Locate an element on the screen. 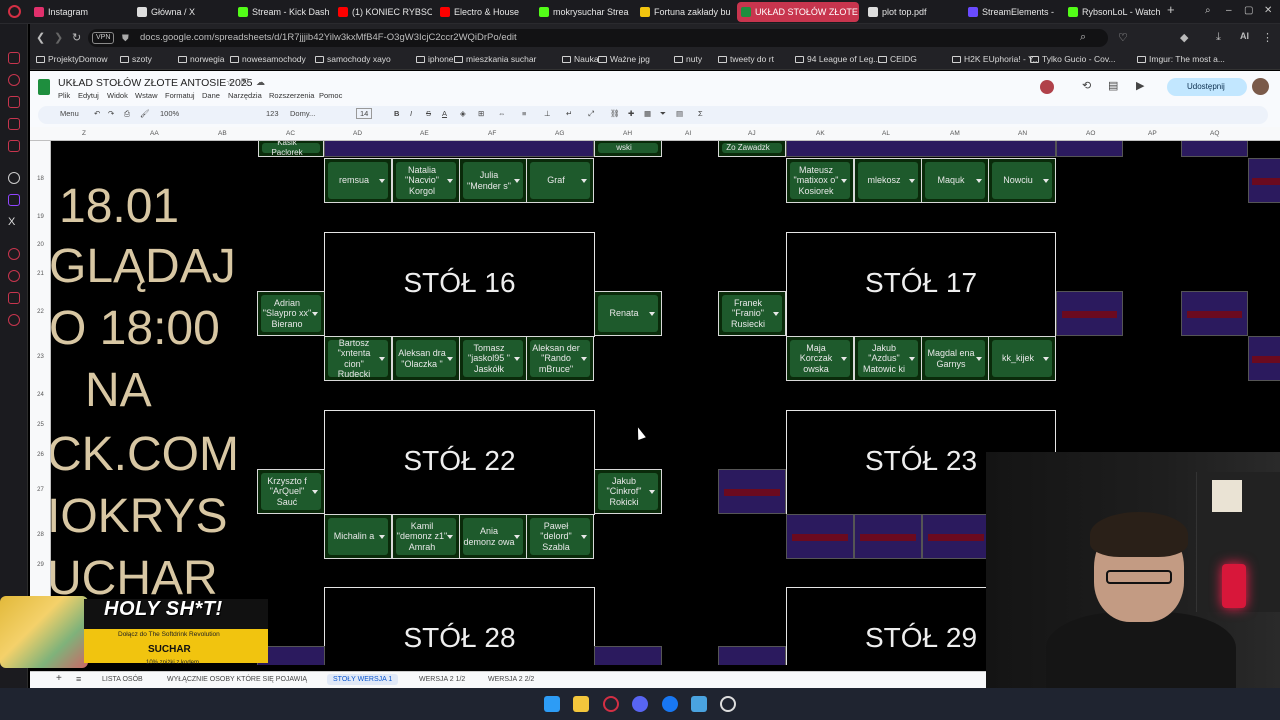 The height and width of the screenshot is (720, 1280). home-icon is located at coordinates (14, 58).